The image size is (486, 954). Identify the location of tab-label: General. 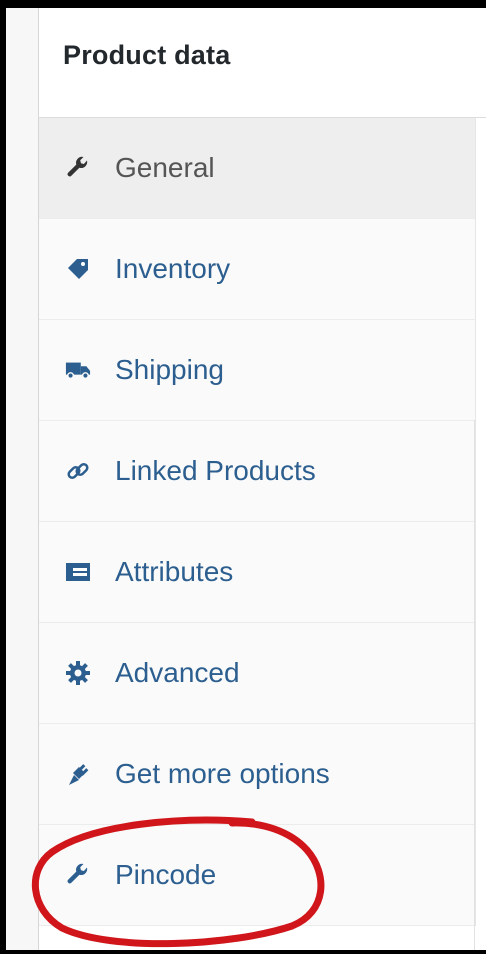
(165, 167).